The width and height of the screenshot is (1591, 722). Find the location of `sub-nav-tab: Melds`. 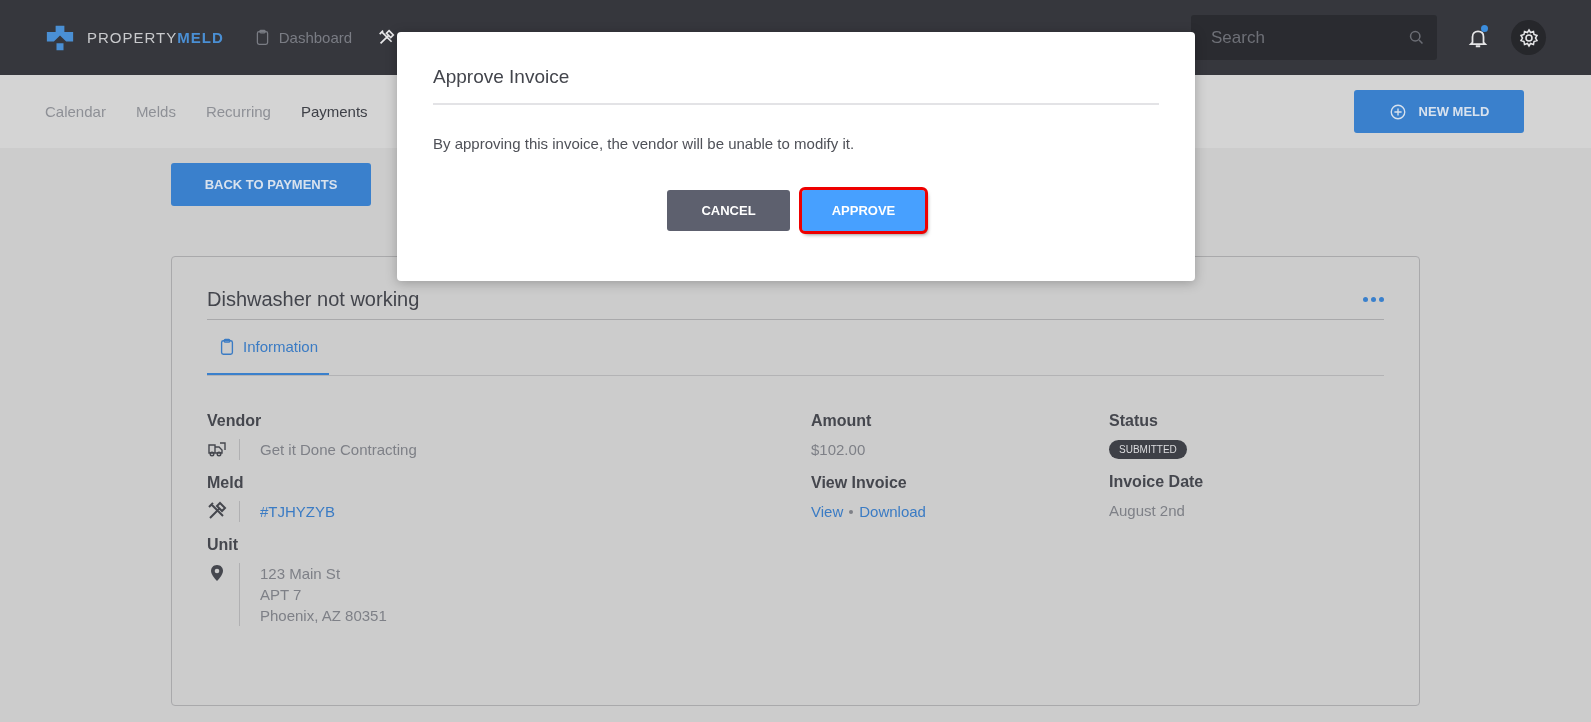

sub-nav-tab: Melds is located at coordinates (155, 111).